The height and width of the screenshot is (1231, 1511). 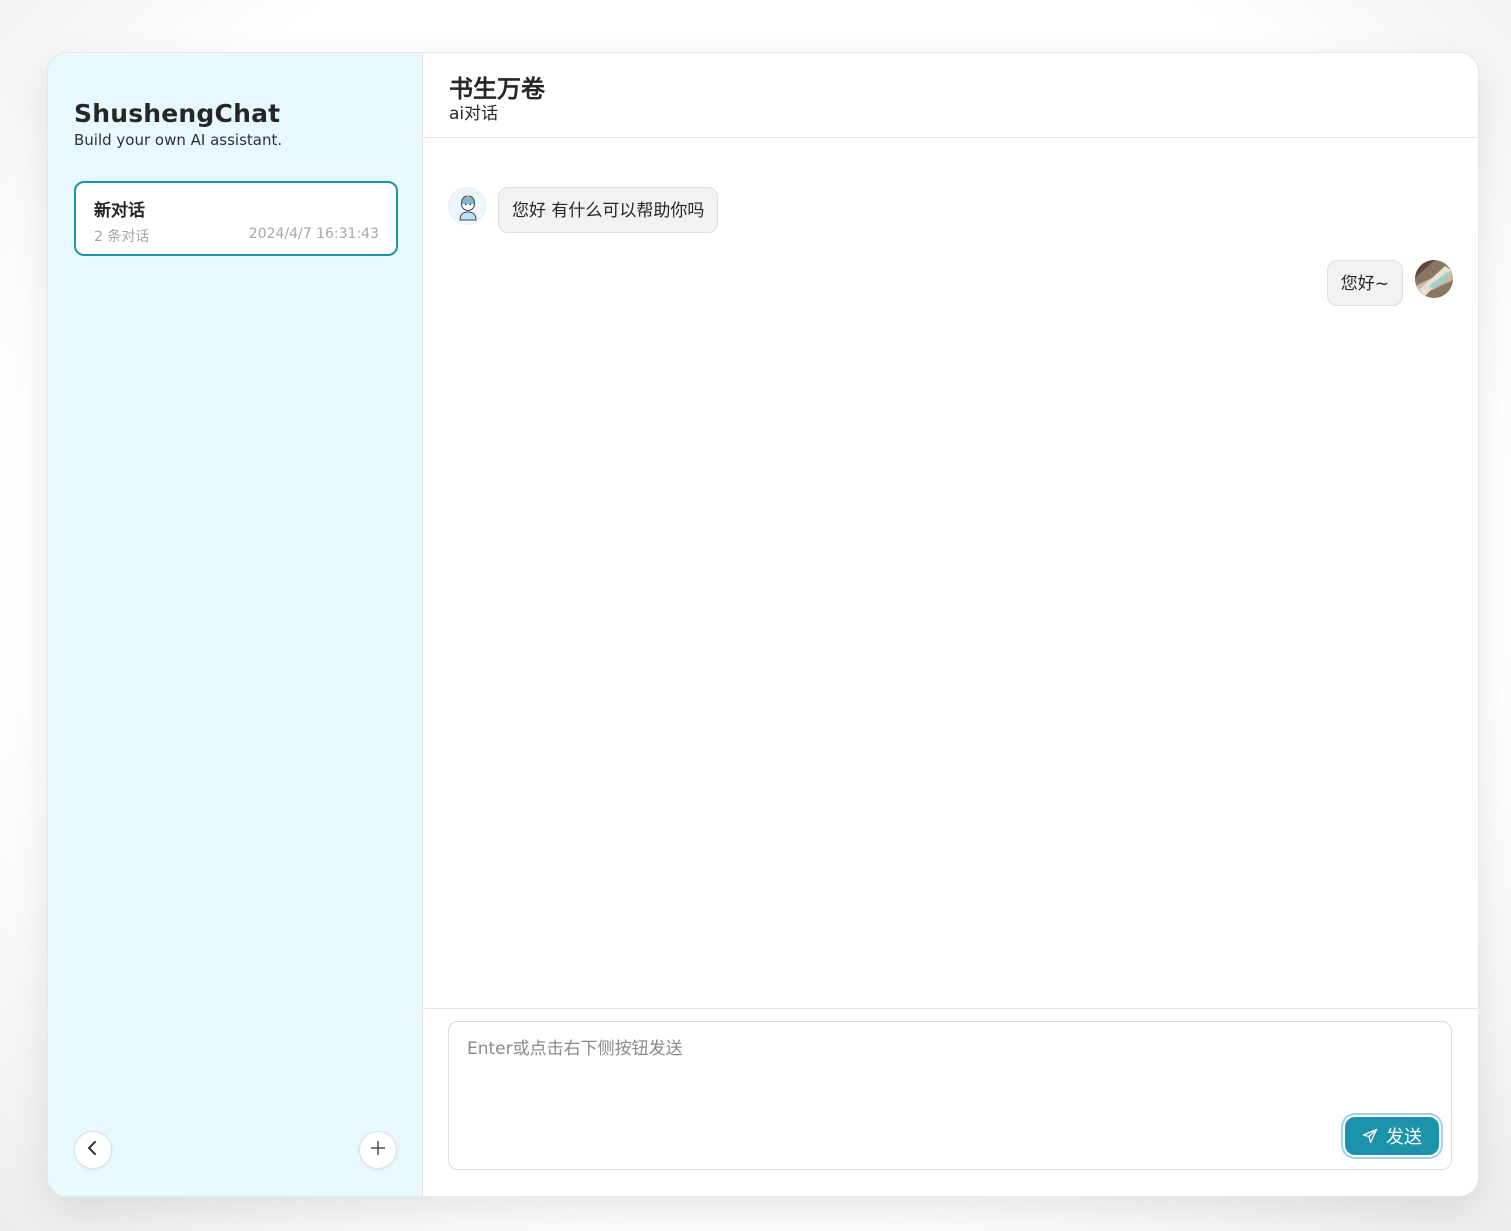 I want to click on chat-item-time: 2024/4/7 16:31:43, so click(x=313, y=234).